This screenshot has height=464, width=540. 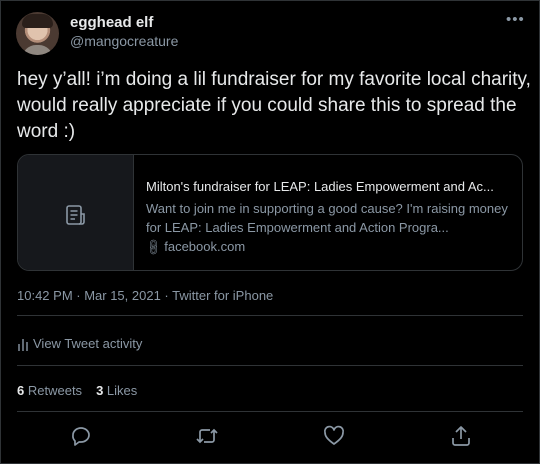 I want to click on avatar-shirt, so click(x=37, y=50).